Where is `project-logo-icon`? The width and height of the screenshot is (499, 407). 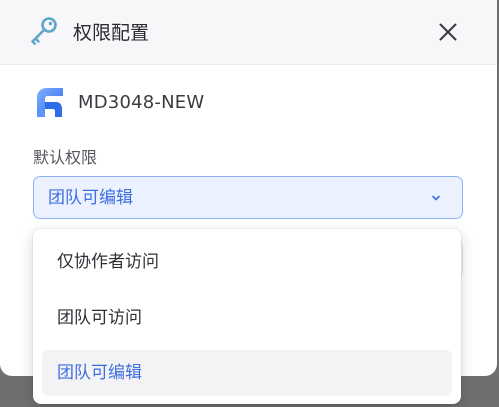 project-logo-icon is located at coordinates (50, 102).